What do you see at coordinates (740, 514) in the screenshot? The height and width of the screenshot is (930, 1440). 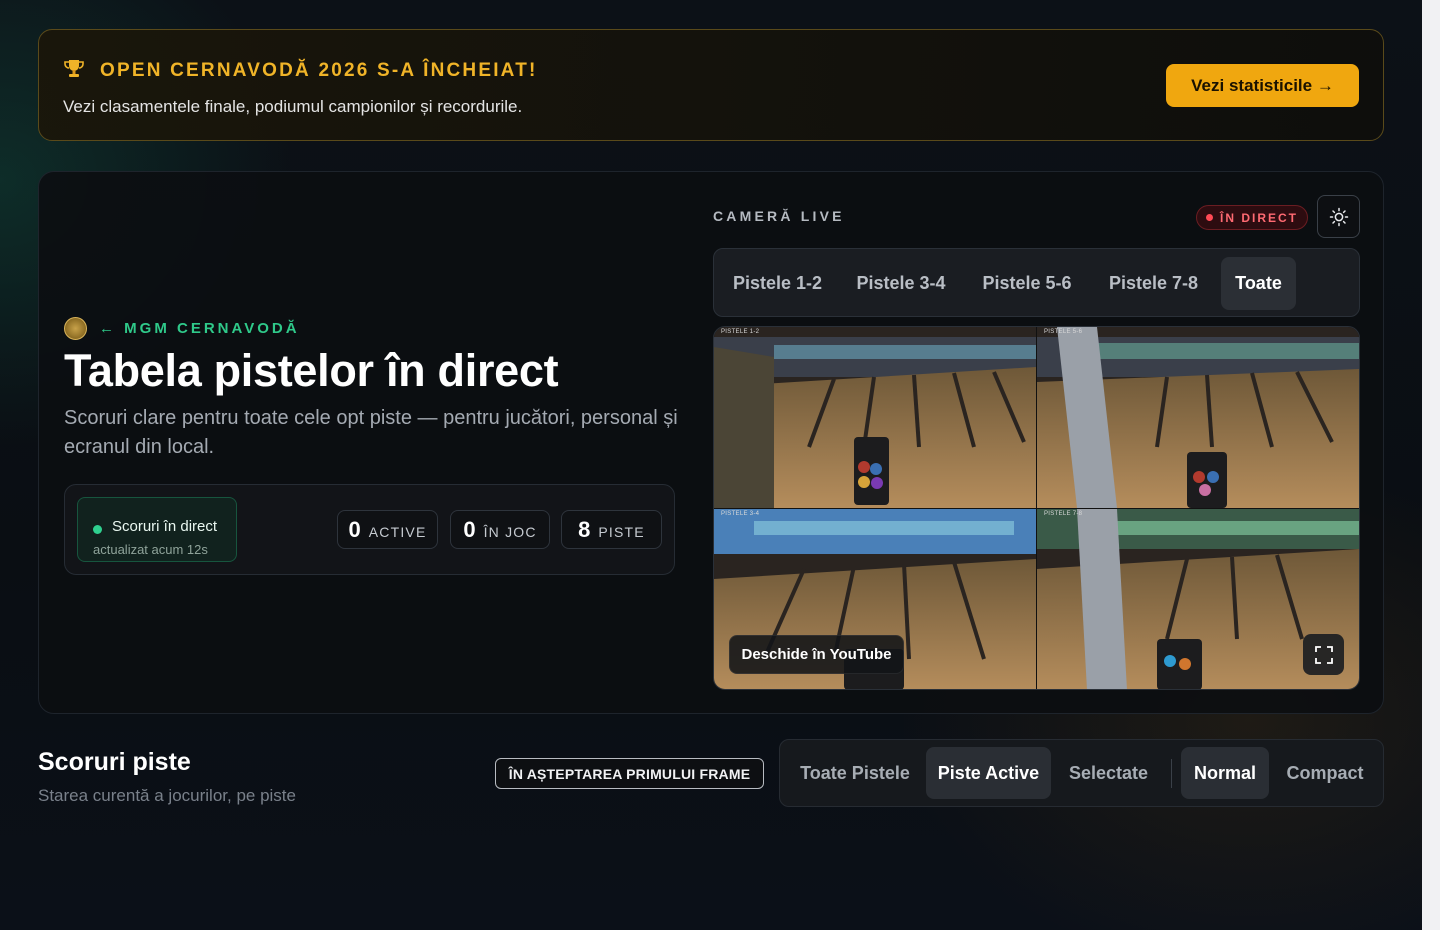 I see `feed-label: PISTELE 3-4` at bounding box center [740, 514].